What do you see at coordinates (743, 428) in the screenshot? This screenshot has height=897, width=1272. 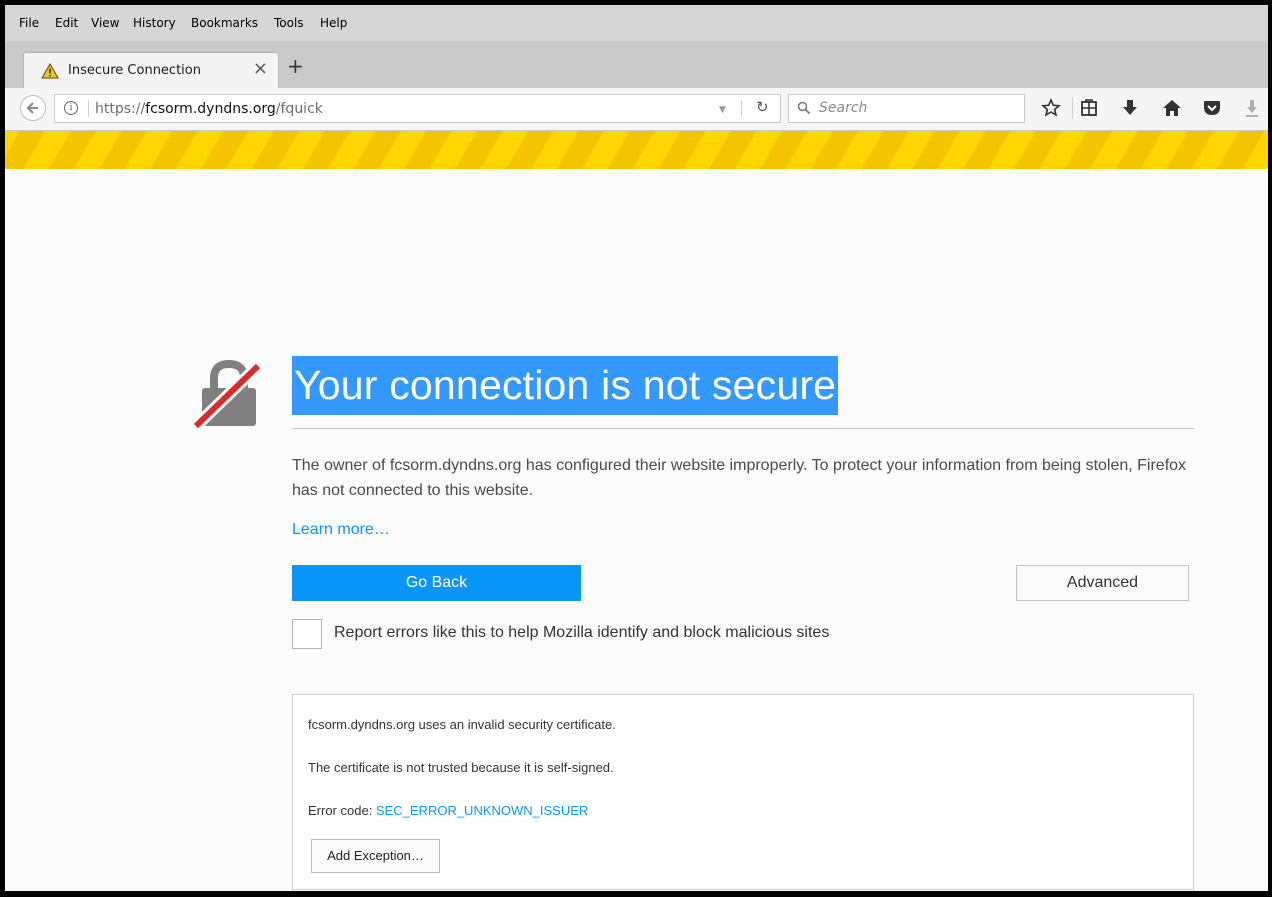 I see `title-divider` at bounding box center [743, 428].